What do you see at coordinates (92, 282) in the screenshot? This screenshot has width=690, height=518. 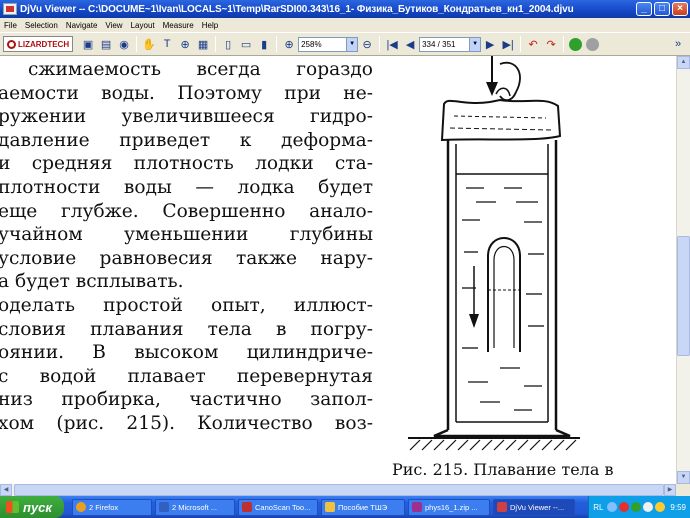 I see `text-line: а будет всплывать.` at bounding box center [92, 282].